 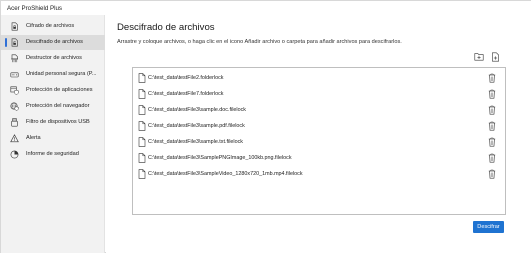 I want to click on sidebar-item-file-shredder: Destructor de archivos, so click(x=53, y=58).